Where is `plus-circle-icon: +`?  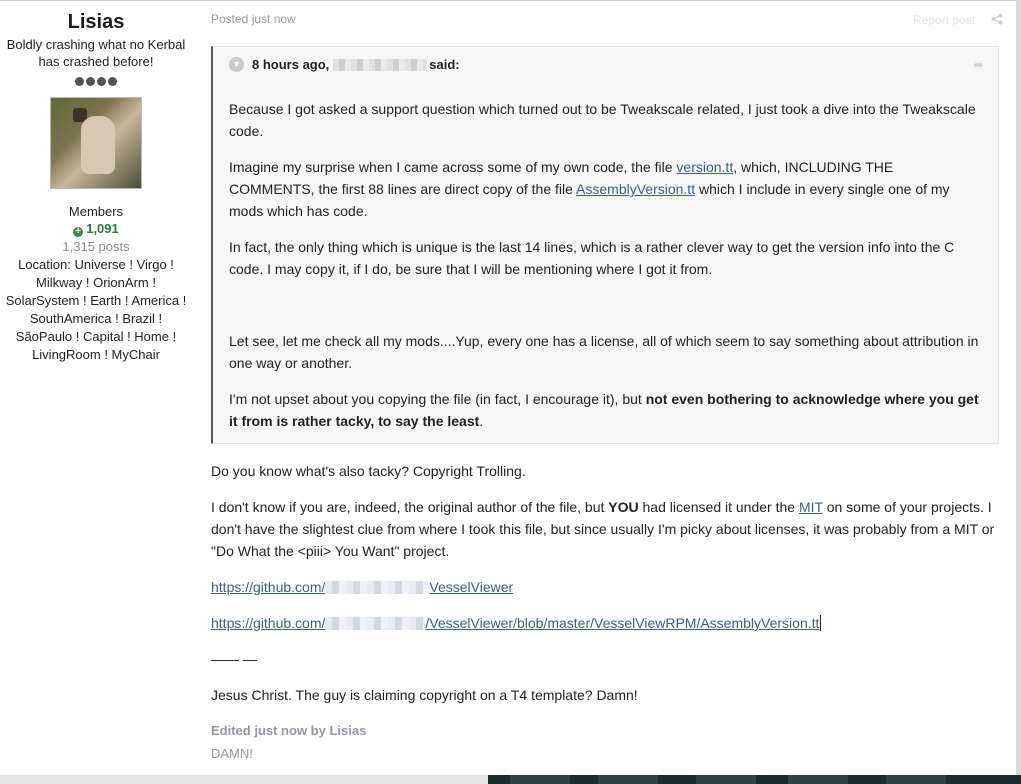
plus-circle-icon: + is located at coordinates (78, 232).